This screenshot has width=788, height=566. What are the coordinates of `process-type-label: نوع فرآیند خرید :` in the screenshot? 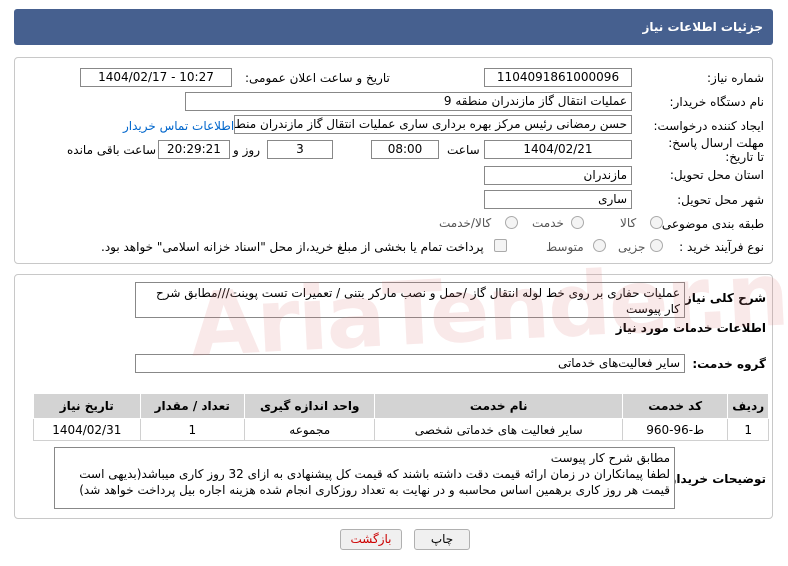 It's located at (721, 247).